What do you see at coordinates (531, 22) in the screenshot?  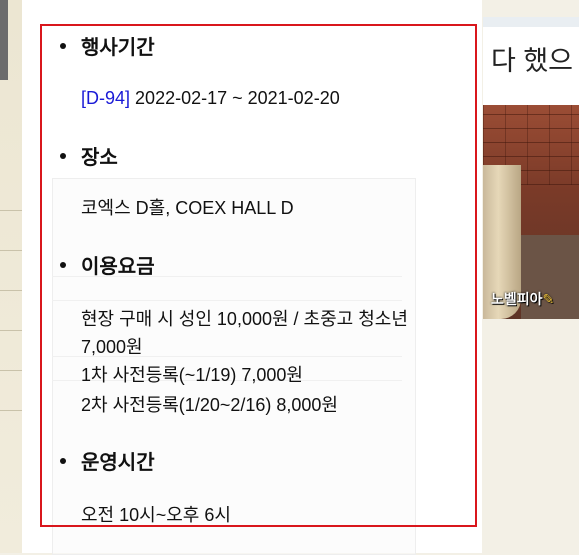 I see `ad-top-strip` at bounding box center [531, 22].